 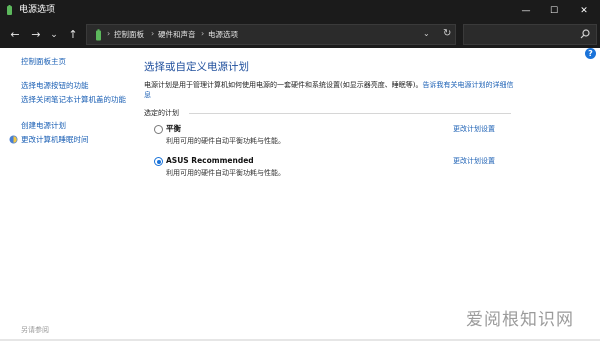 What do you see at coordinates (447, 33) in the screenshot?
I see `refresh-icon: ↻` at bounding box center [447, 33].